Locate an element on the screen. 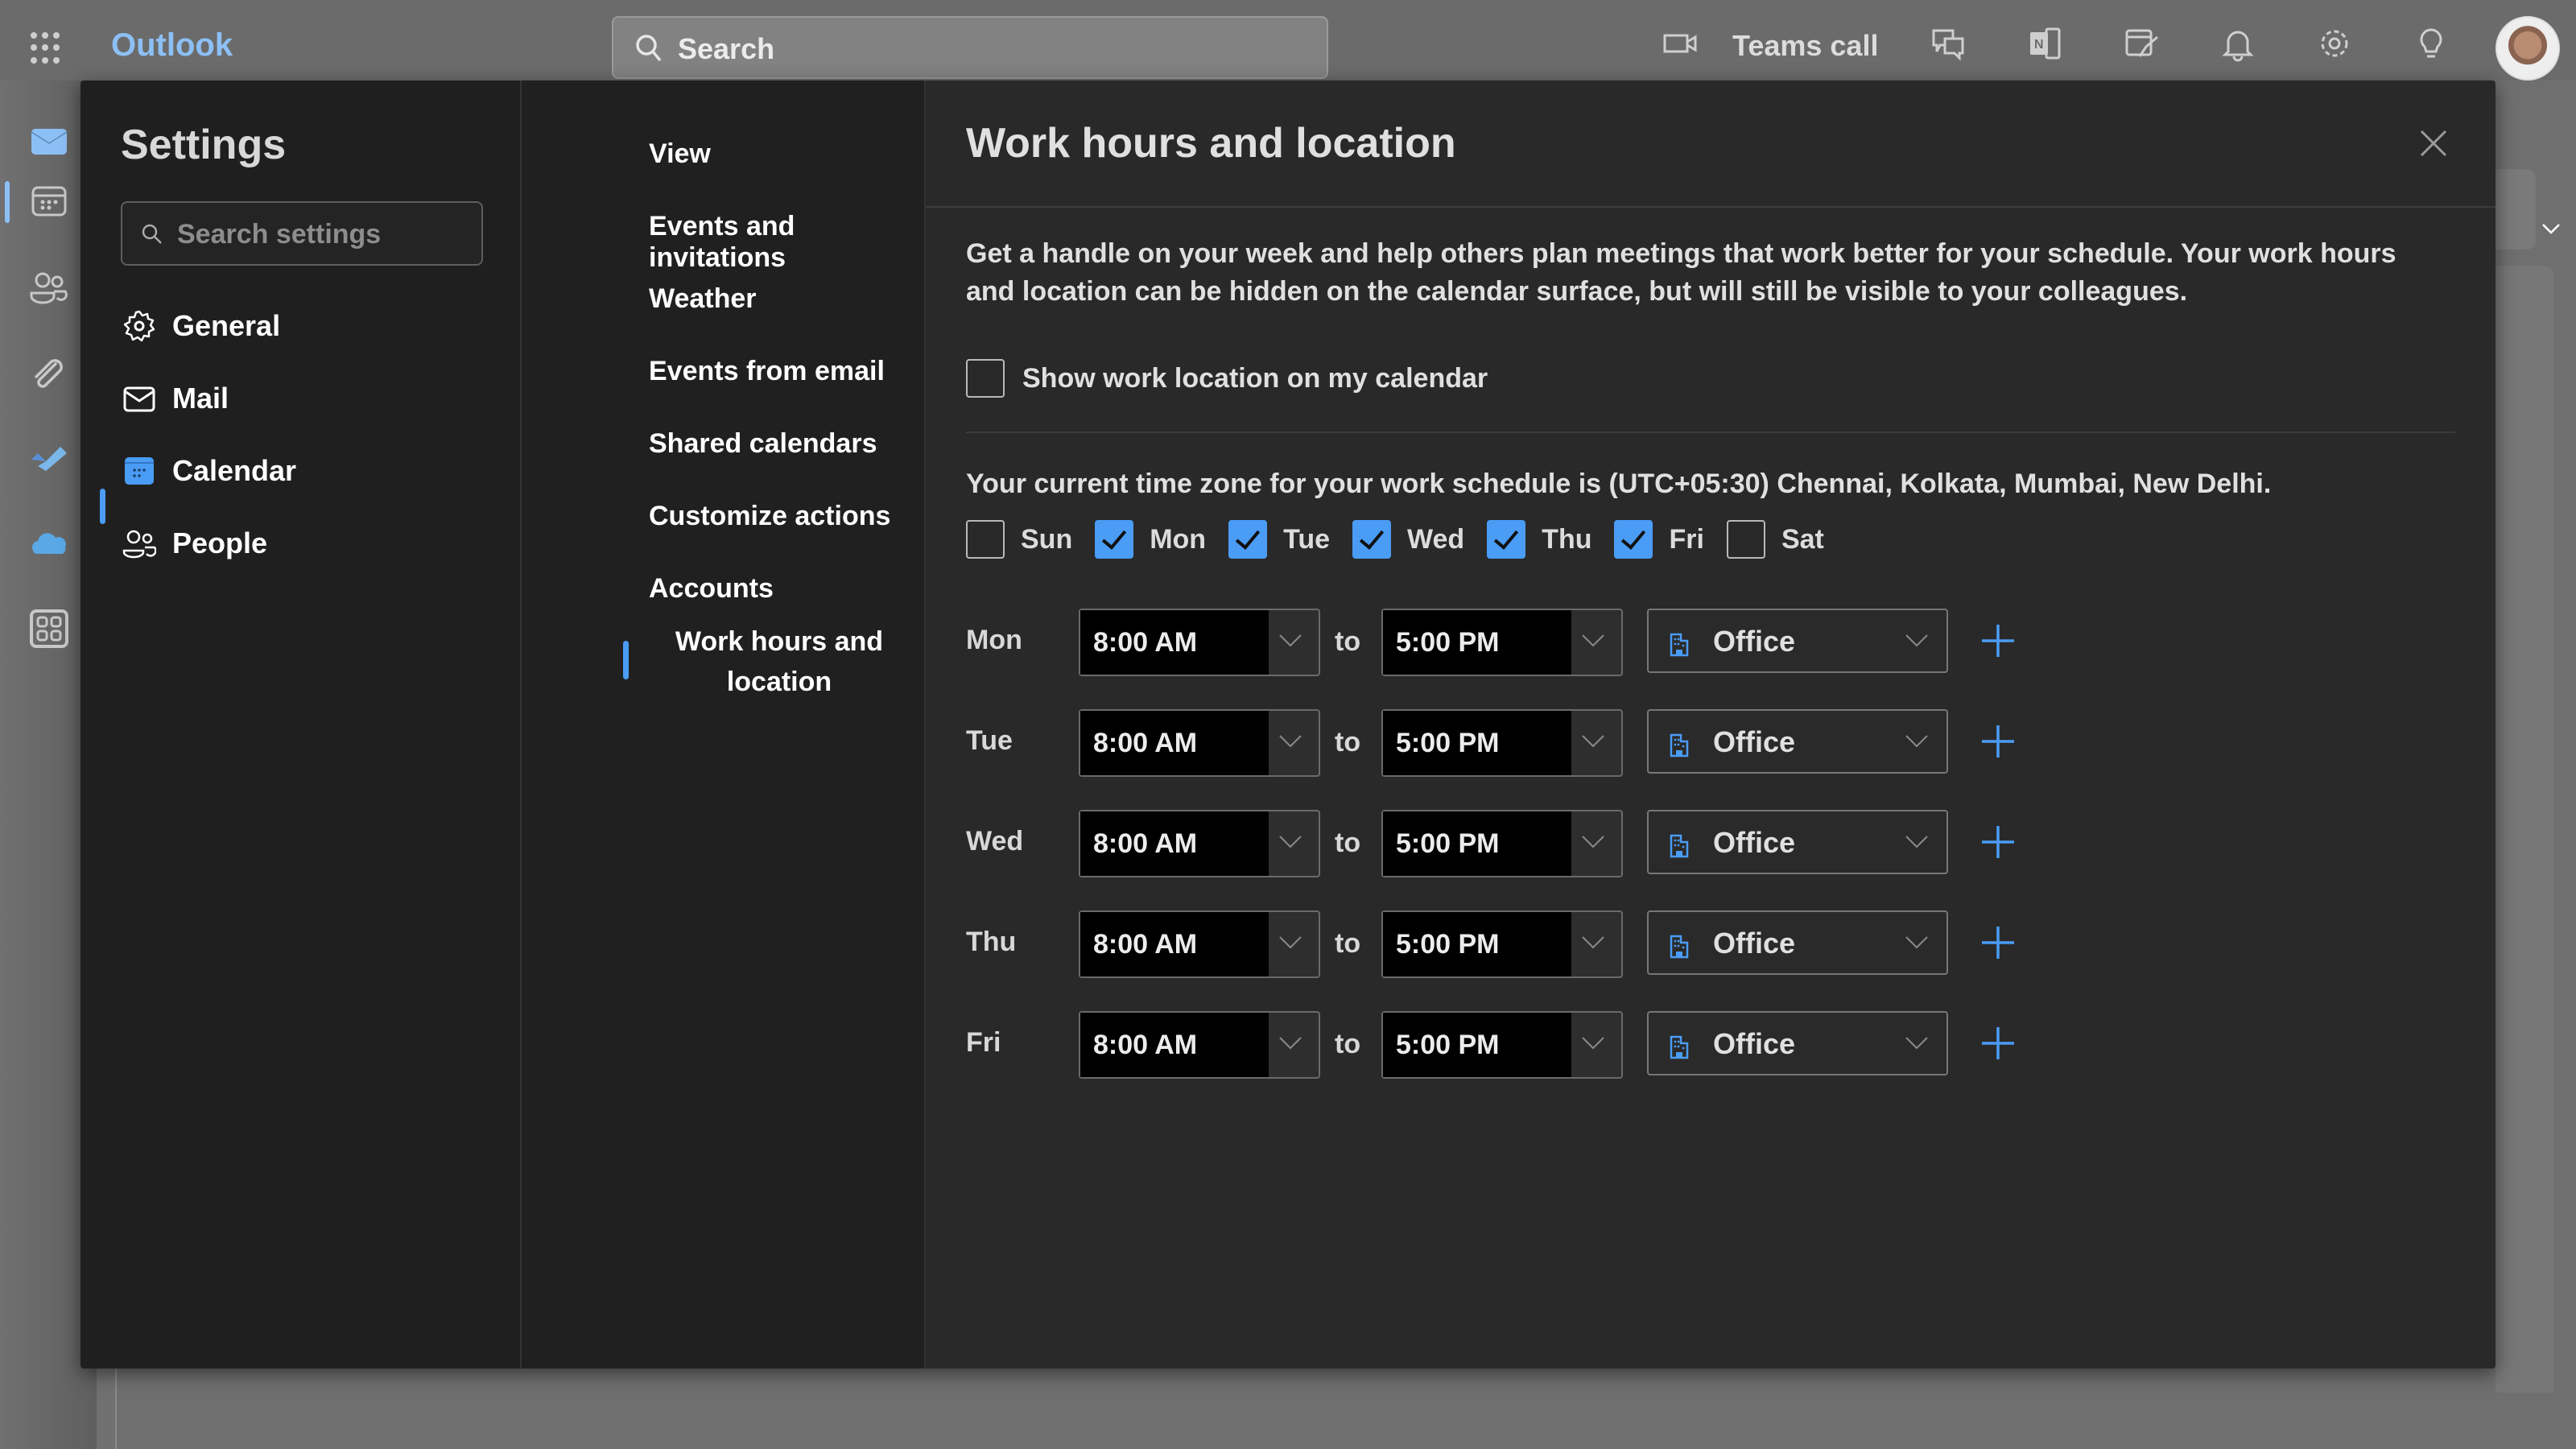 This screenshot has height=1449, width=2576. lightbulb-icon is located at coordinates (2431, 43).